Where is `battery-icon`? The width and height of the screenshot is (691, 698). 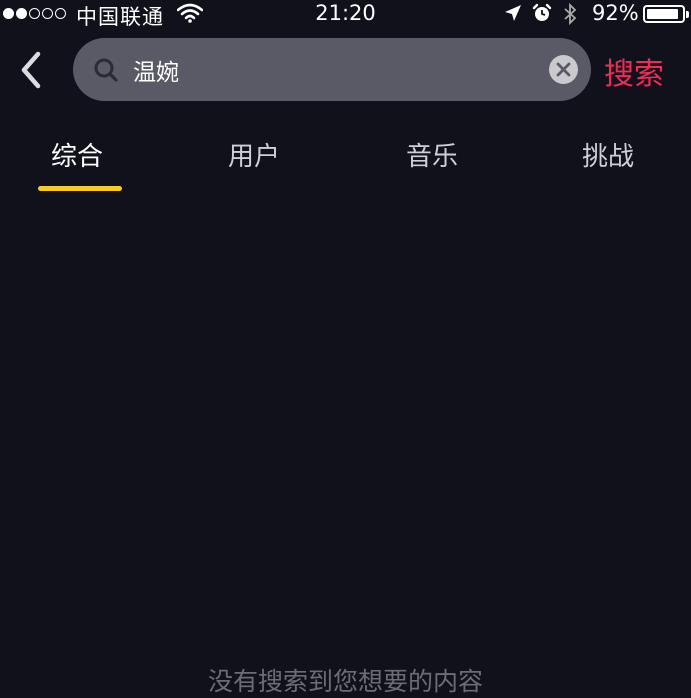 battery-icon is located at coordinates (666, 14).